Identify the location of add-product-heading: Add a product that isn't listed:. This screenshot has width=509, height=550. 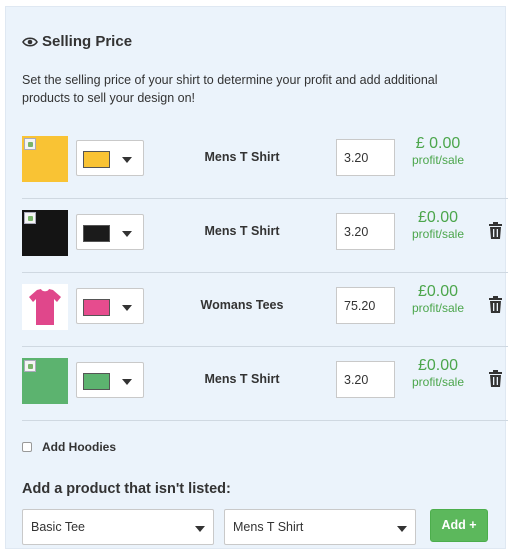
(126, 489).